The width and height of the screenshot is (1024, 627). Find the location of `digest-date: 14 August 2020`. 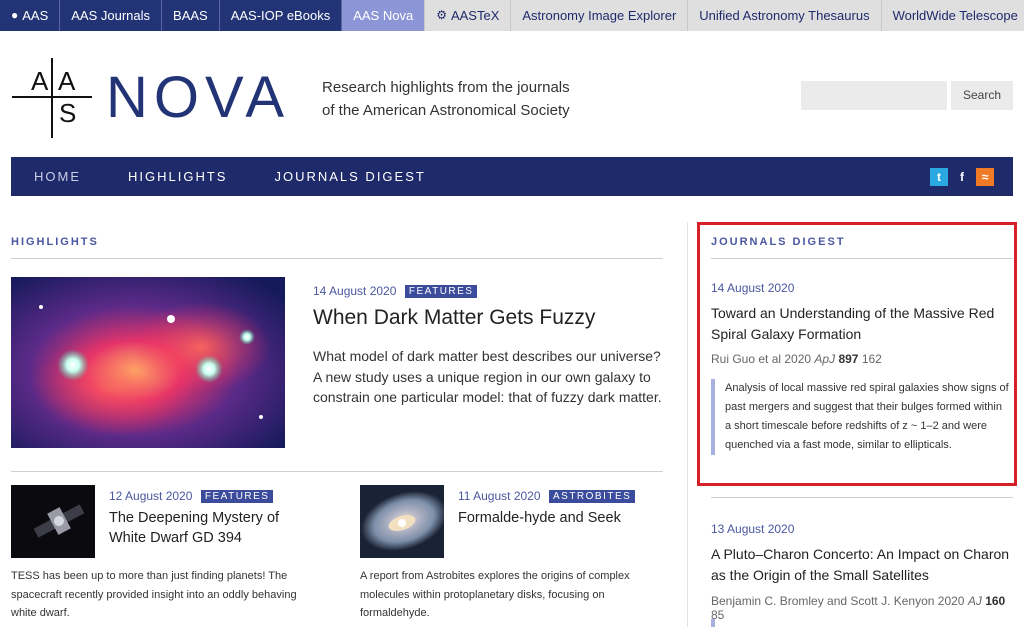

digest-date: 14 August 2020 is located at coordinates (753, 288).